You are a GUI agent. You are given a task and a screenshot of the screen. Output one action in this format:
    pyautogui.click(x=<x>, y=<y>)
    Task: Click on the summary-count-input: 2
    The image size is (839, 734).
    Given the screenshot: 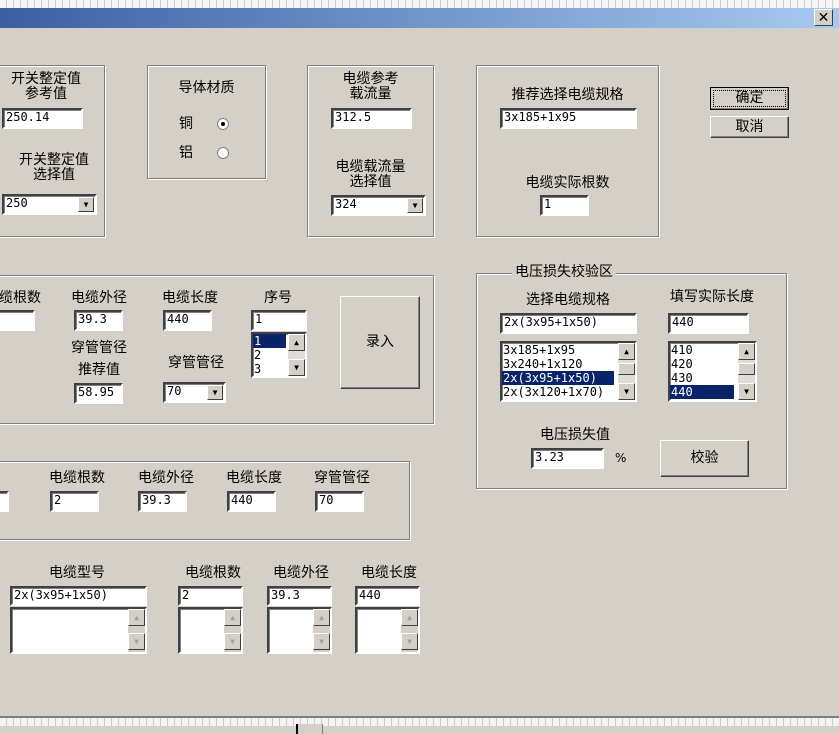 What is the action you would take?
    pyautogui.click(x=74, y=501)
    